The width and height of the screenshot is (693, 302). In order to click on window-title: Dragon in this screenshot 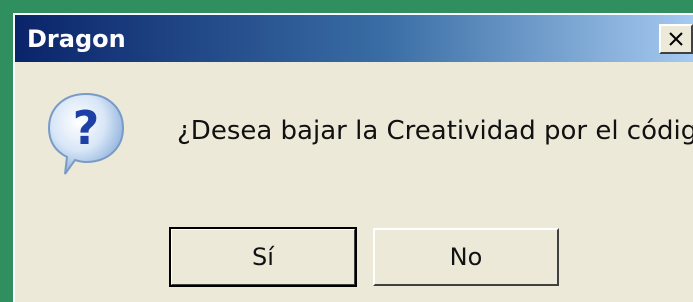, I will do `click(76, 39)`.